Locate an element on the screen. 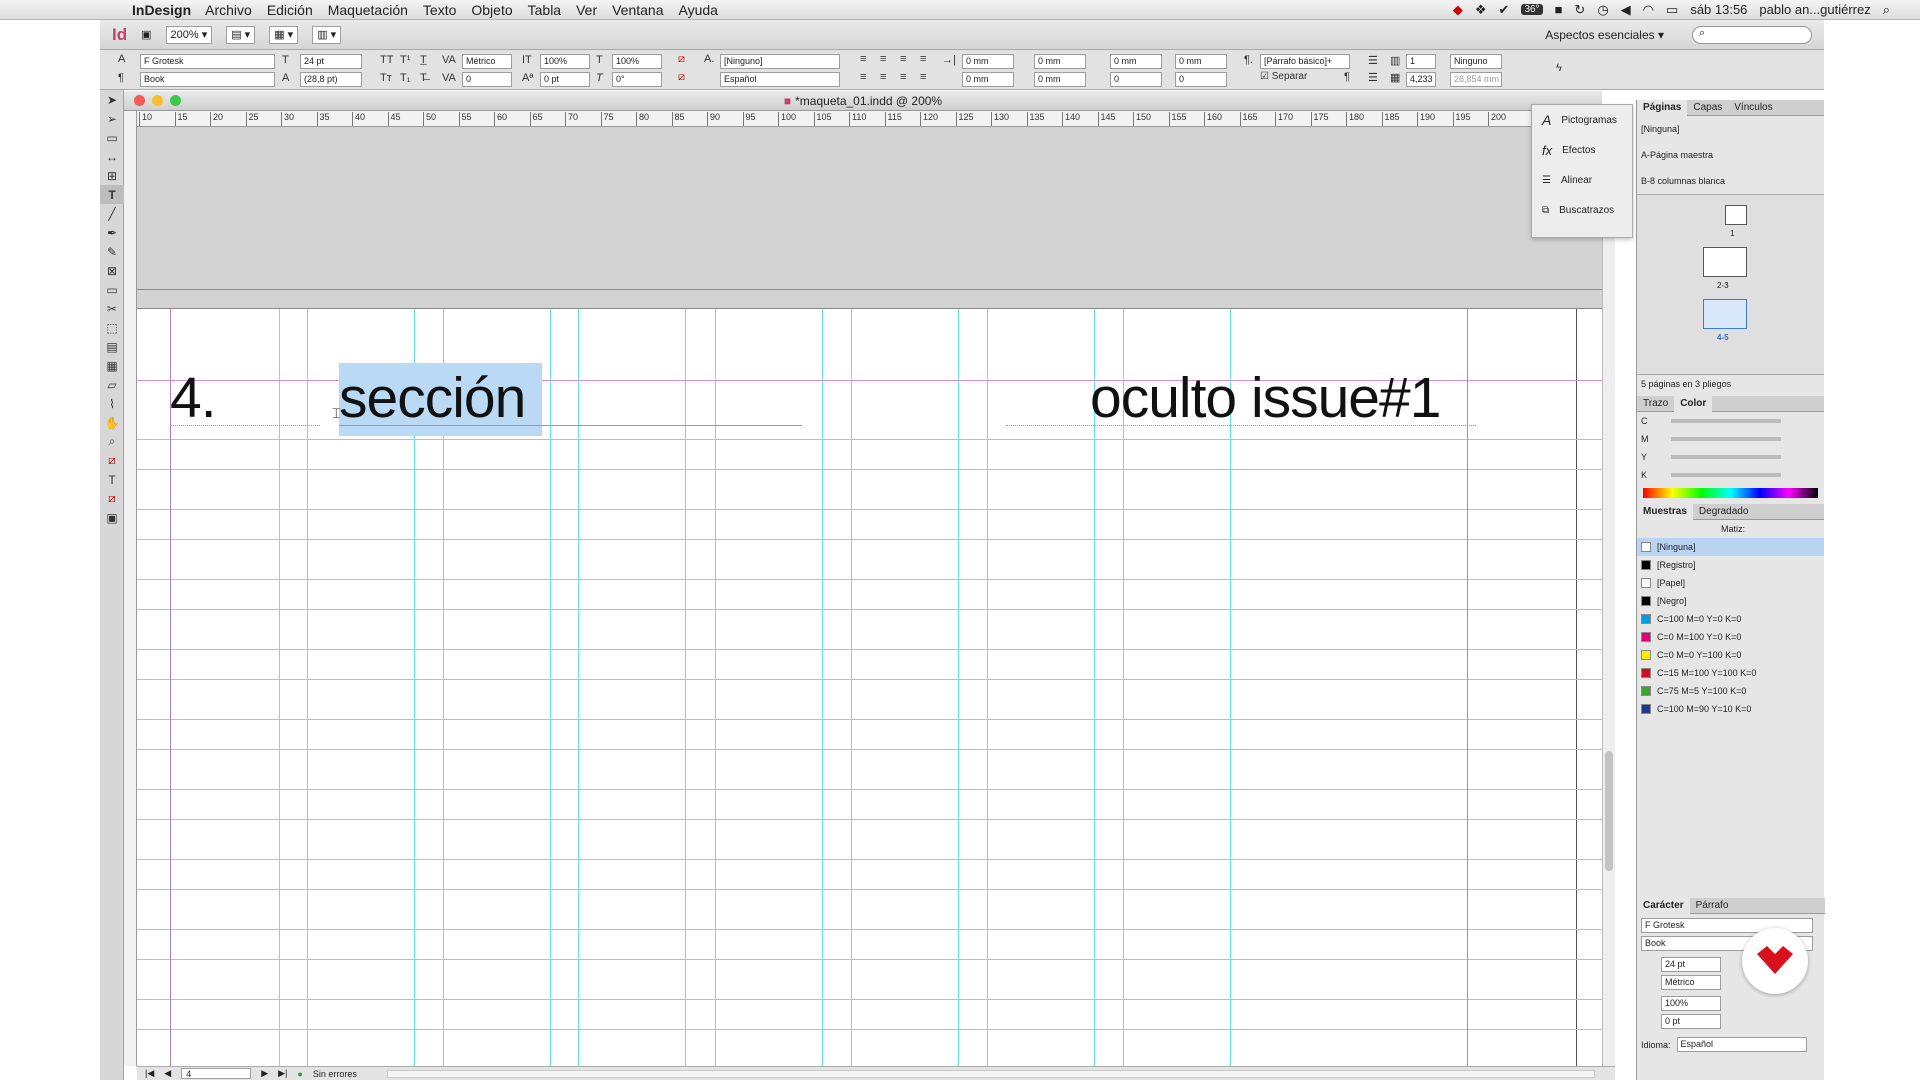  line-tool-icon: ╱ is located at coordinates (112, 213).